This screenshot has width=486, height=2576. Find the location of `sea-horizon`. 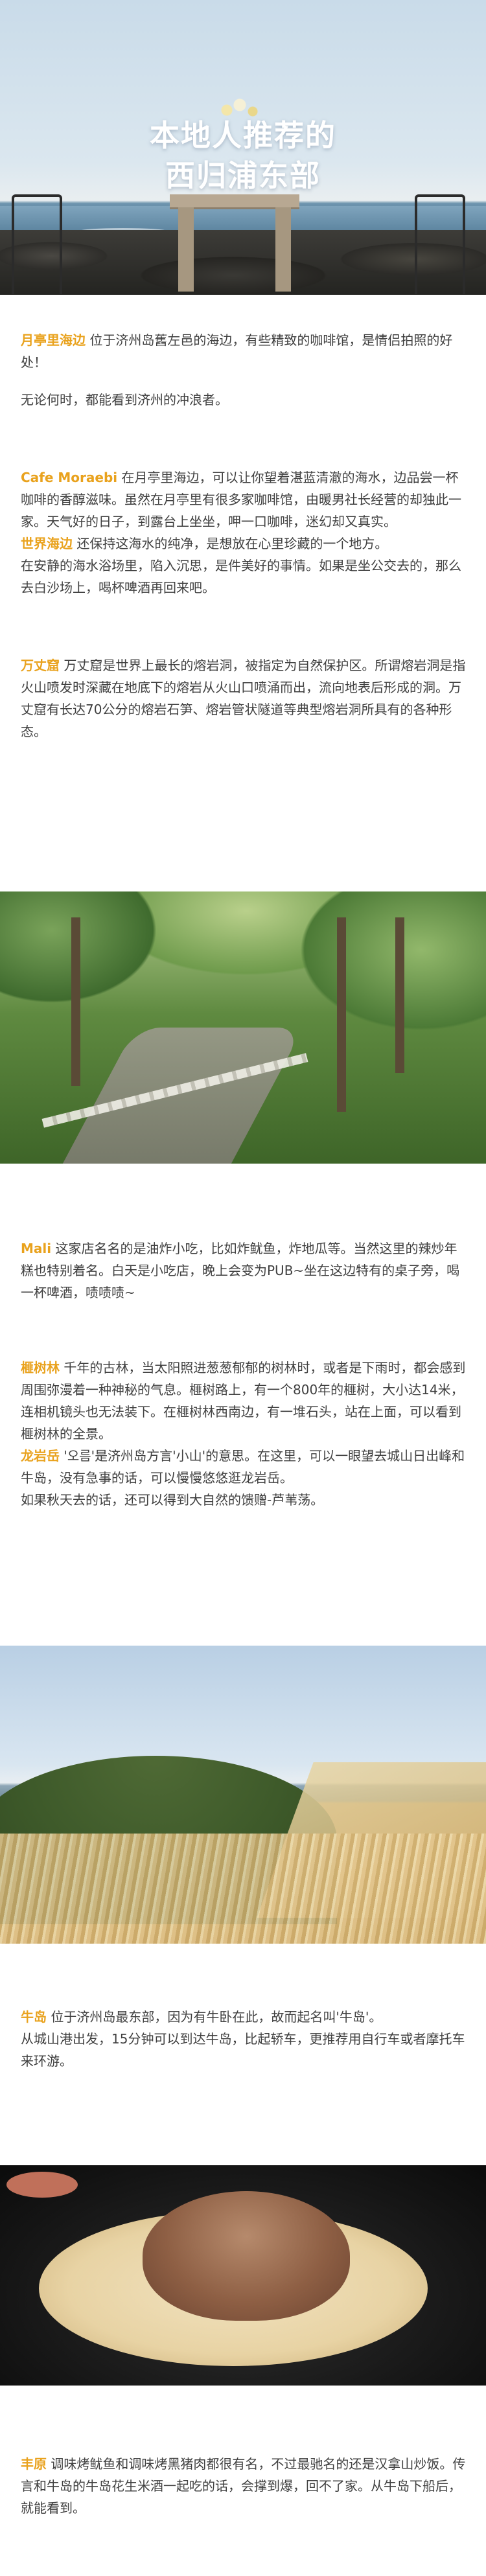

sea-horizon is located at coordinates (243, 219).